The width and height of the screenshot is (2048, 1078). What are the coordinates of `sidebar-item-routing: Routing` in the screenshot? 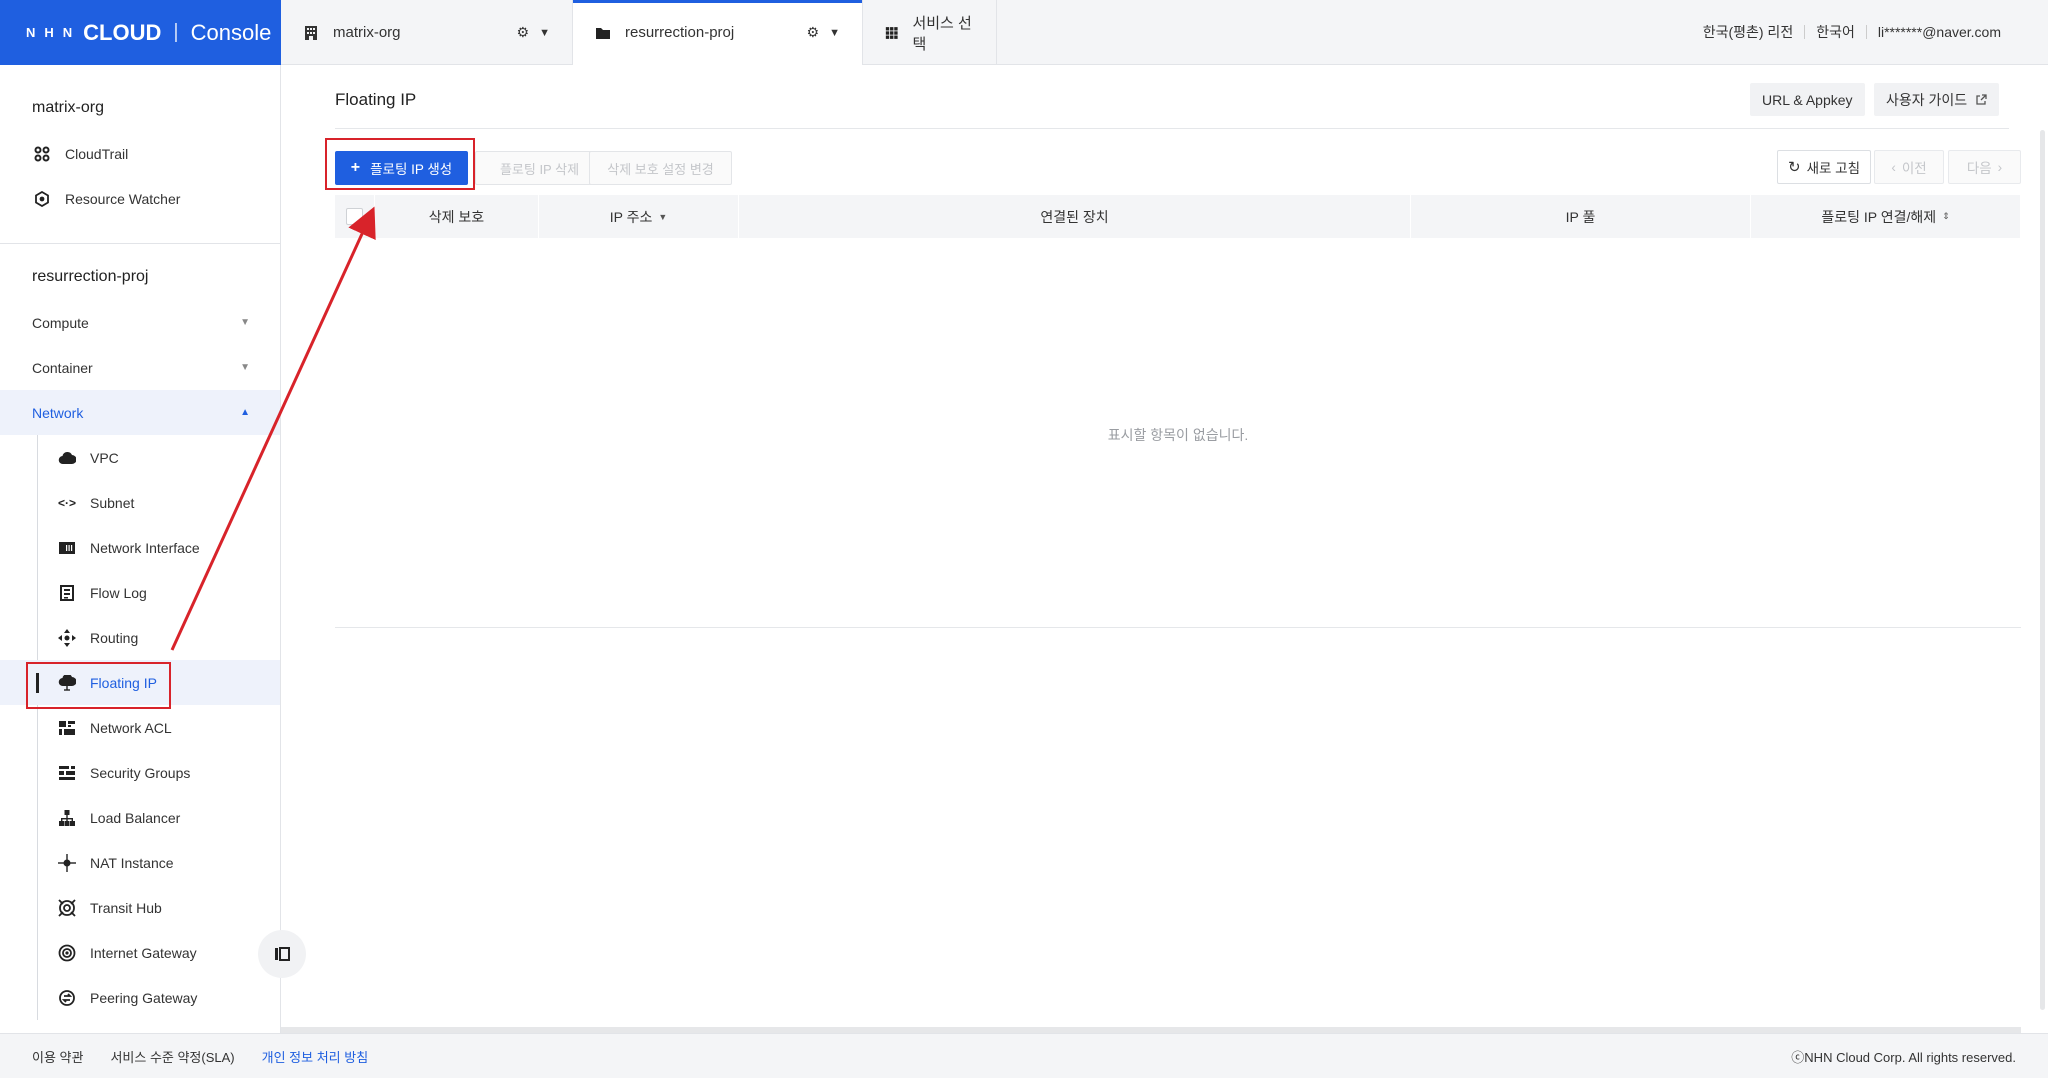 It's located at (140, 637).